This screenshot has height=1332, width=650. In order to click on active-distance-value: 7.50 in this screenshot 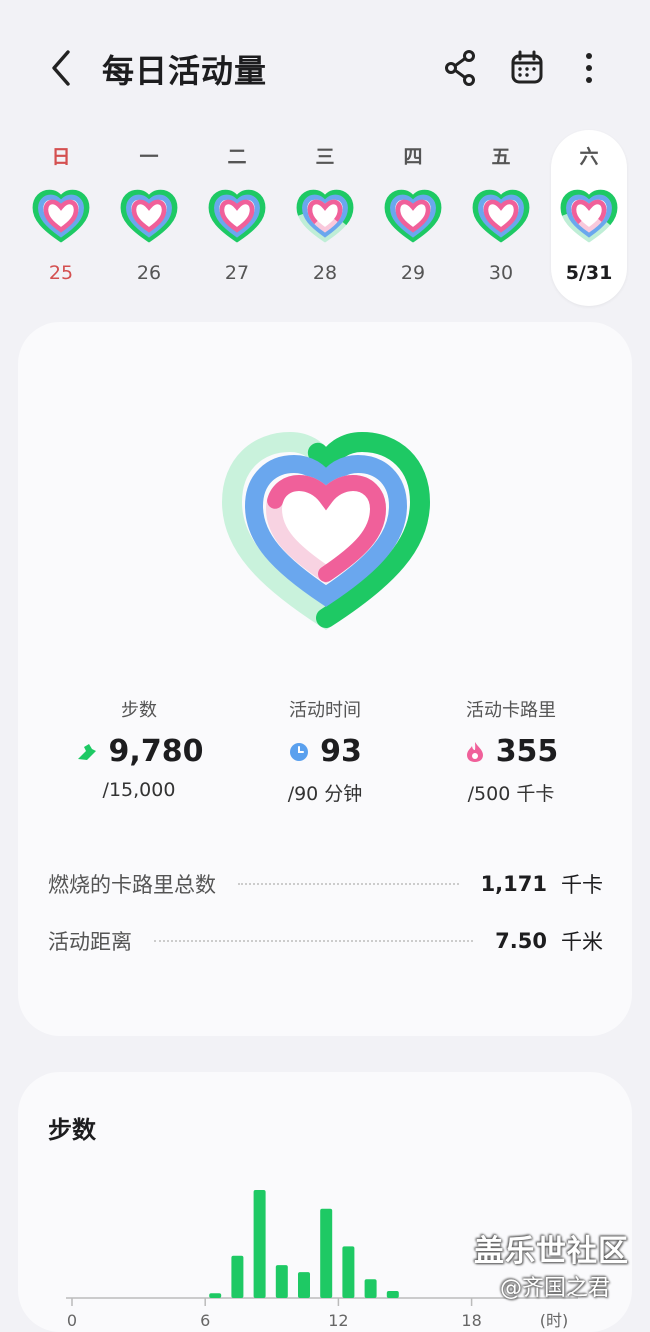, I will do `click(521, 941)`.